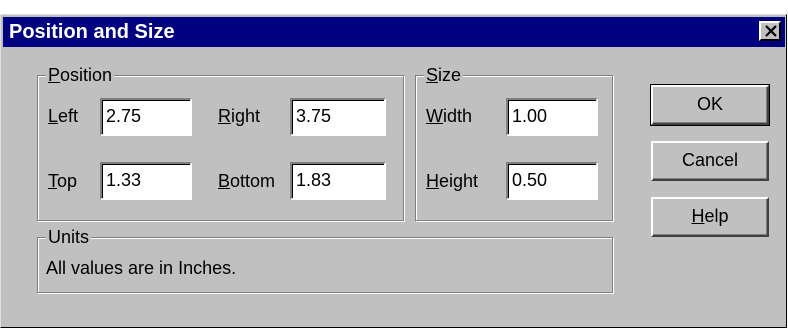 The height and width of the screenshot is (328, 788). I want to click on units-legend: Units, so click(69, 237).